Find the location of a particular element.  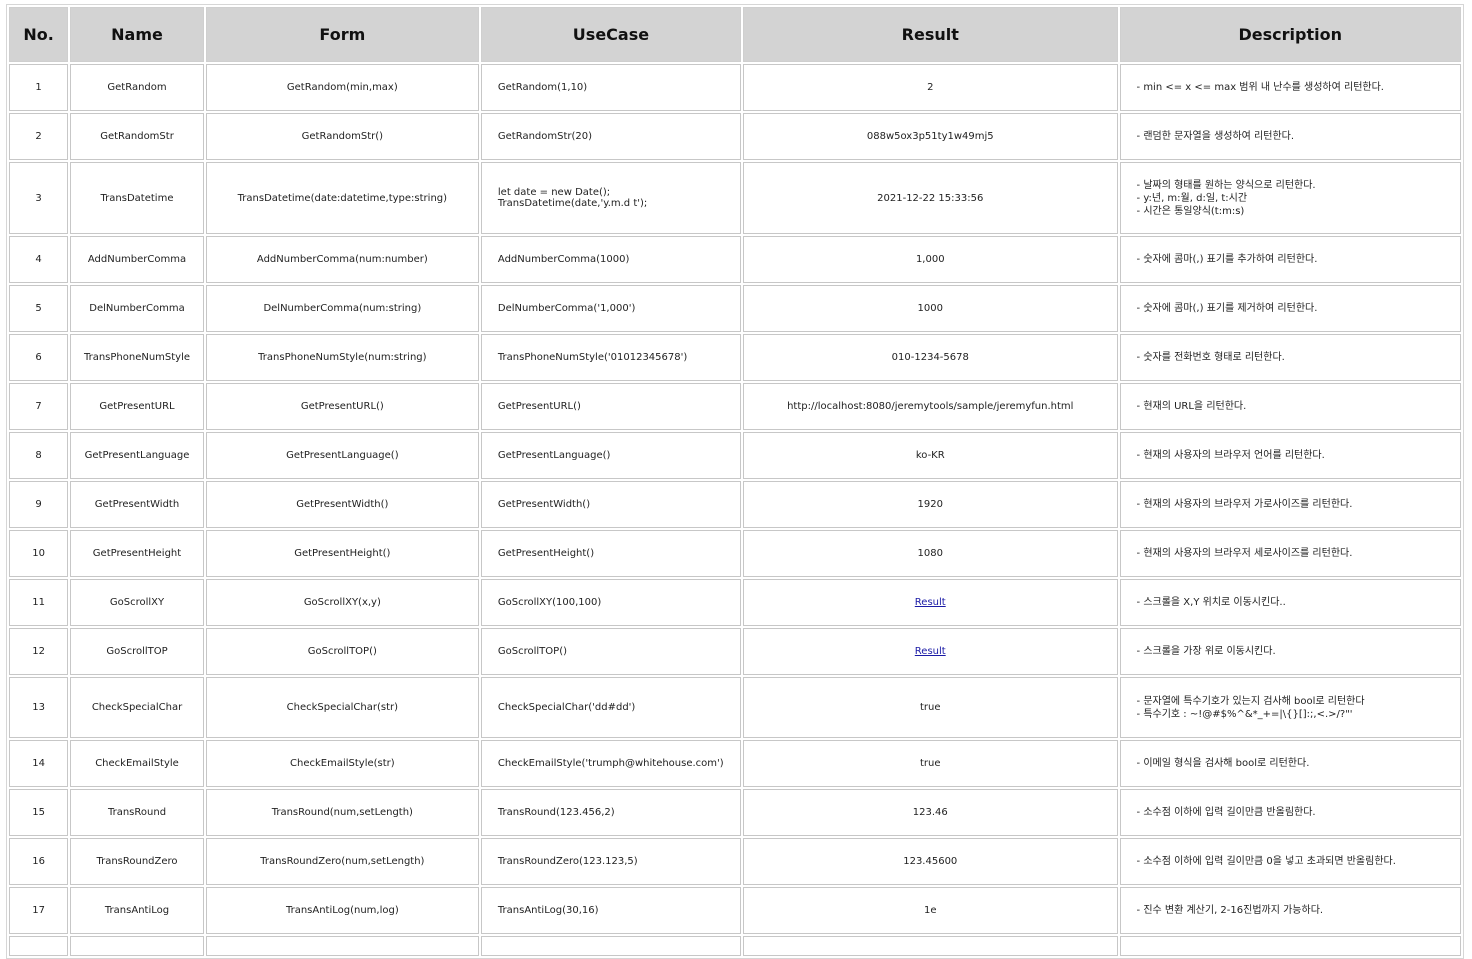

cell-description: - 진수 변환 계산기, 2-16진법까지 가능하다. is located at coordinates (1290, 910).